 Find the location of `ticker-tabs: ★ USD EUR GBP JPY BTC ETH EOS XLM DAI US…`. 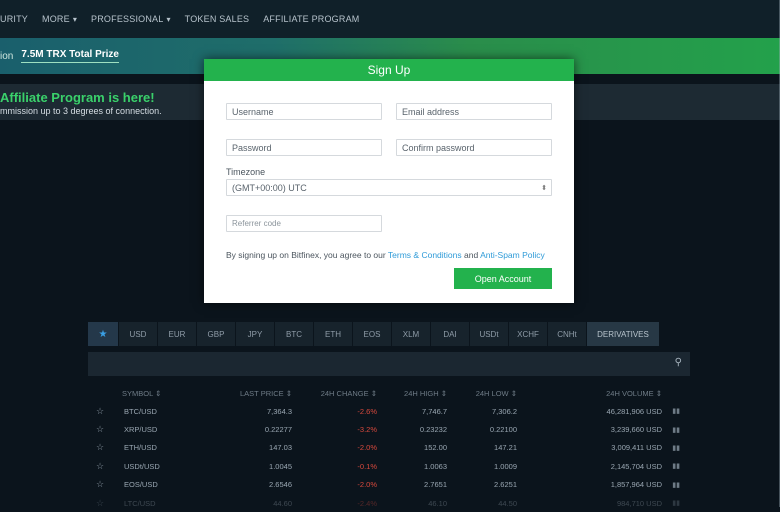

ticker-tabs: ★ USD EUR GBP JPY BTC ETH EOS XLM DAI US… is located at coordinates (388, 334).